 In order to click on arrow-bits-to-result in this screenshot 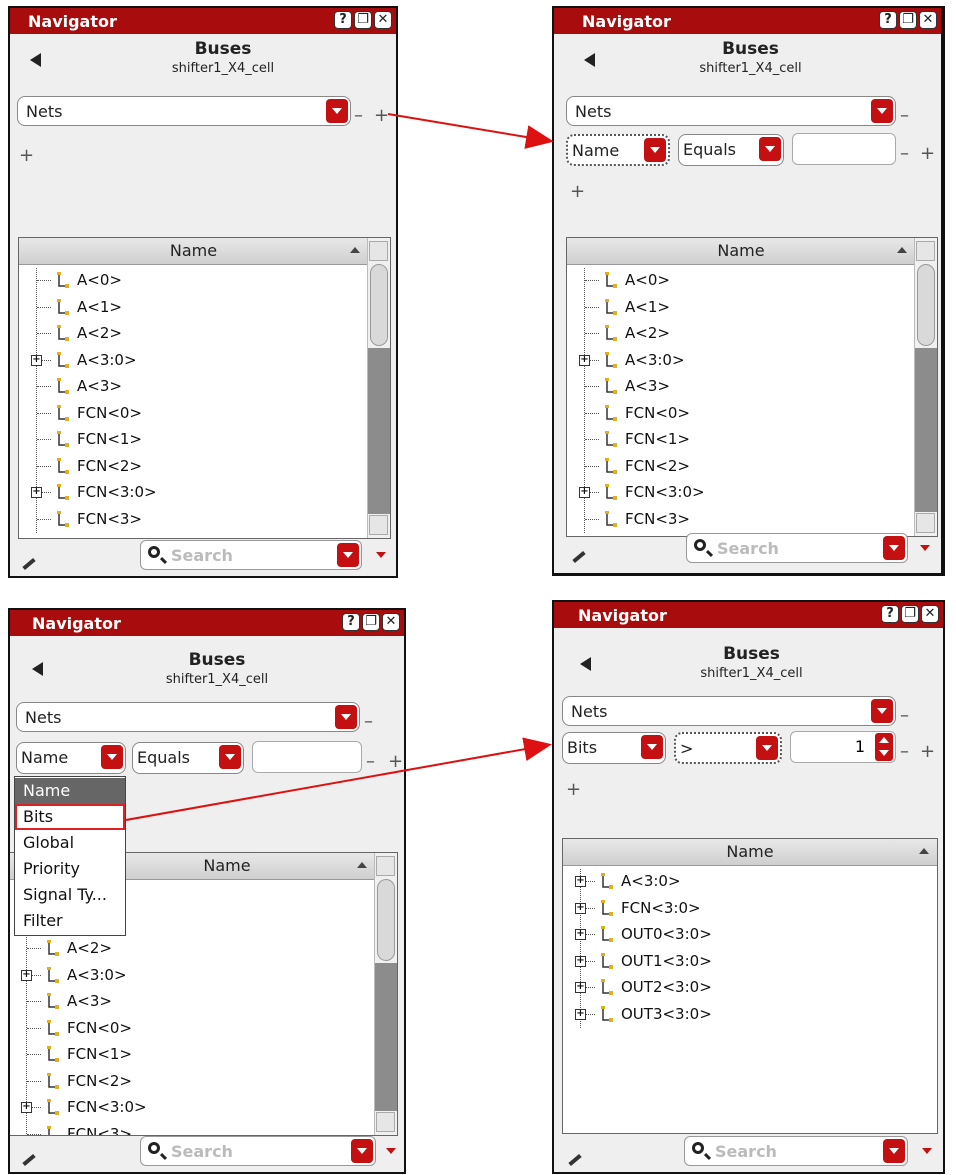, I will do `click(338, 779)`.